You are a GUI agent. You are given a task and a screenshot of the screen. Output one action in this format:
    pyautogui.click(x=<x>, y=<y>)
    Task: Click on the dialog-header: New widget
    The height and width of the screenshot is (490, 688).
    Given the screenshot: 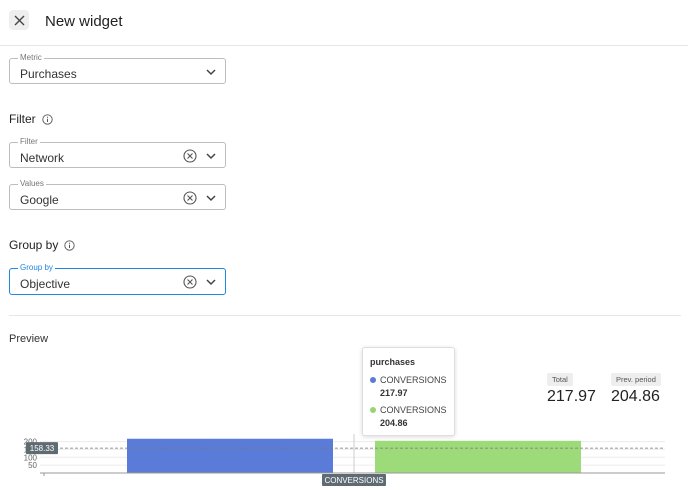 What is the action you would take?
    pyautogui.click(x=344, y=23)
    